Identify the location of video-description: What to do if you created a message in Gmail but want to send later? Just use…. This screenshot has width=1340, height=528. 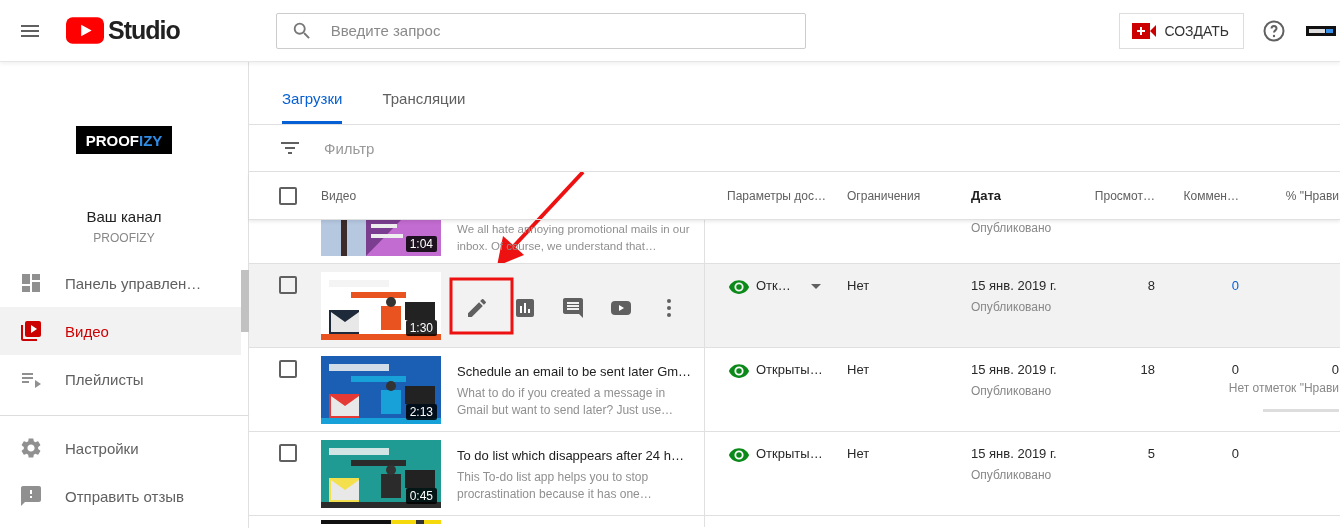
(566, 402).